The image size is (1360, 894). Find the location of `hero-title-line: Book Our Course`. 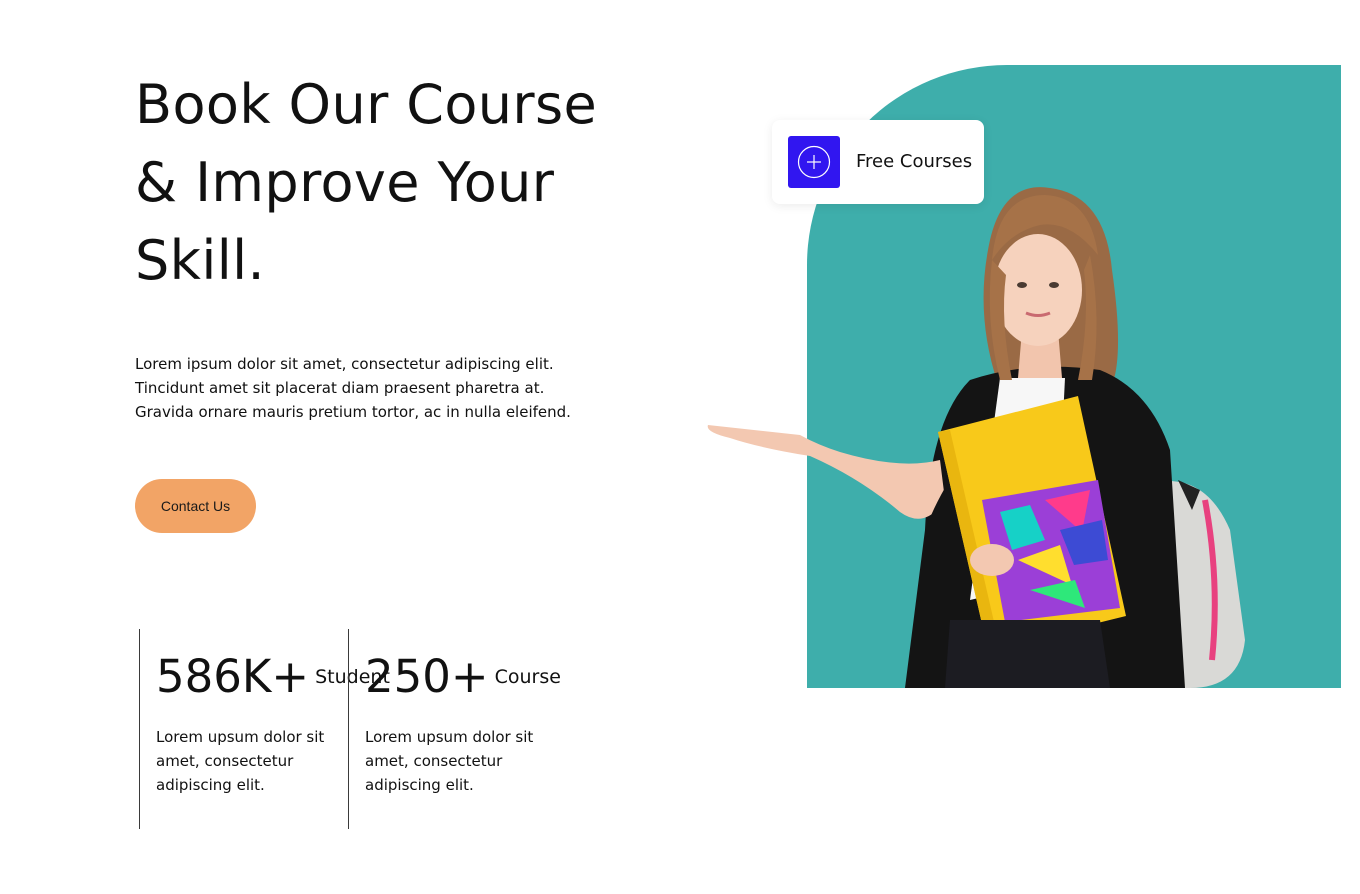

hero-title-line: Book Our Course is located at coordinates (366, 104).